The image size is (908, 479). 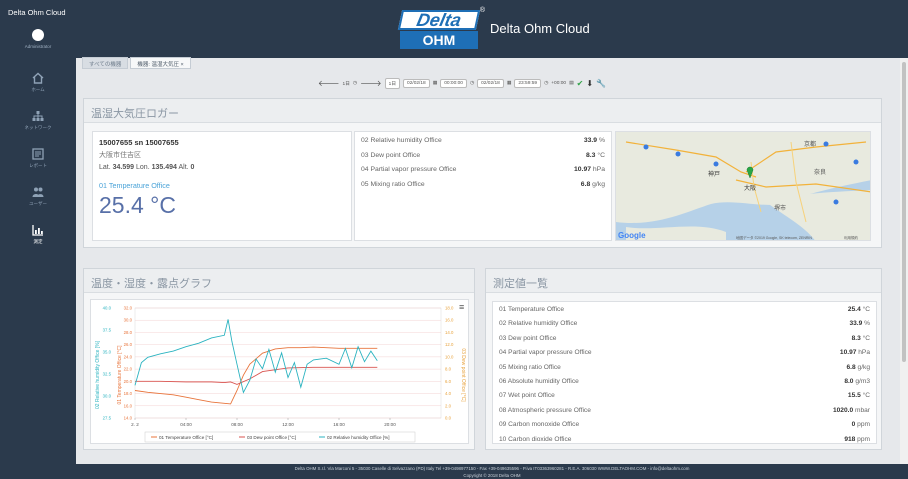 I want to click on date-from-input: 02/02/18, so click(x=416, y=83).